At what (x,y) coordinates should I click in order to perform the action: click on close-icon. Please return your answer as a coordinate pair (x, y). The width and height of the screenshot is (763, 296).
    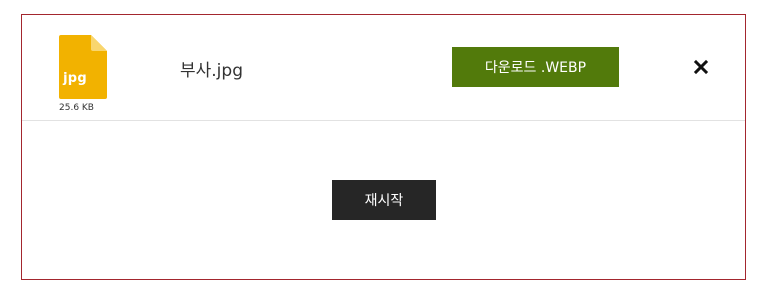
    Looking at the image, I should click on (701, 67).